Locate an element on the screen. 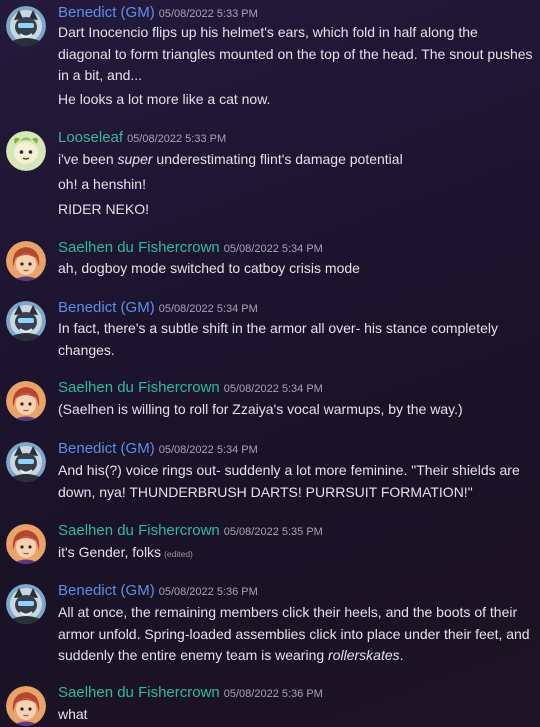 The width and height of the screenshot is (540, 727). message-header: Looseleaf 05/08/2022 5:33 PM is located at coordinates (142, 138).